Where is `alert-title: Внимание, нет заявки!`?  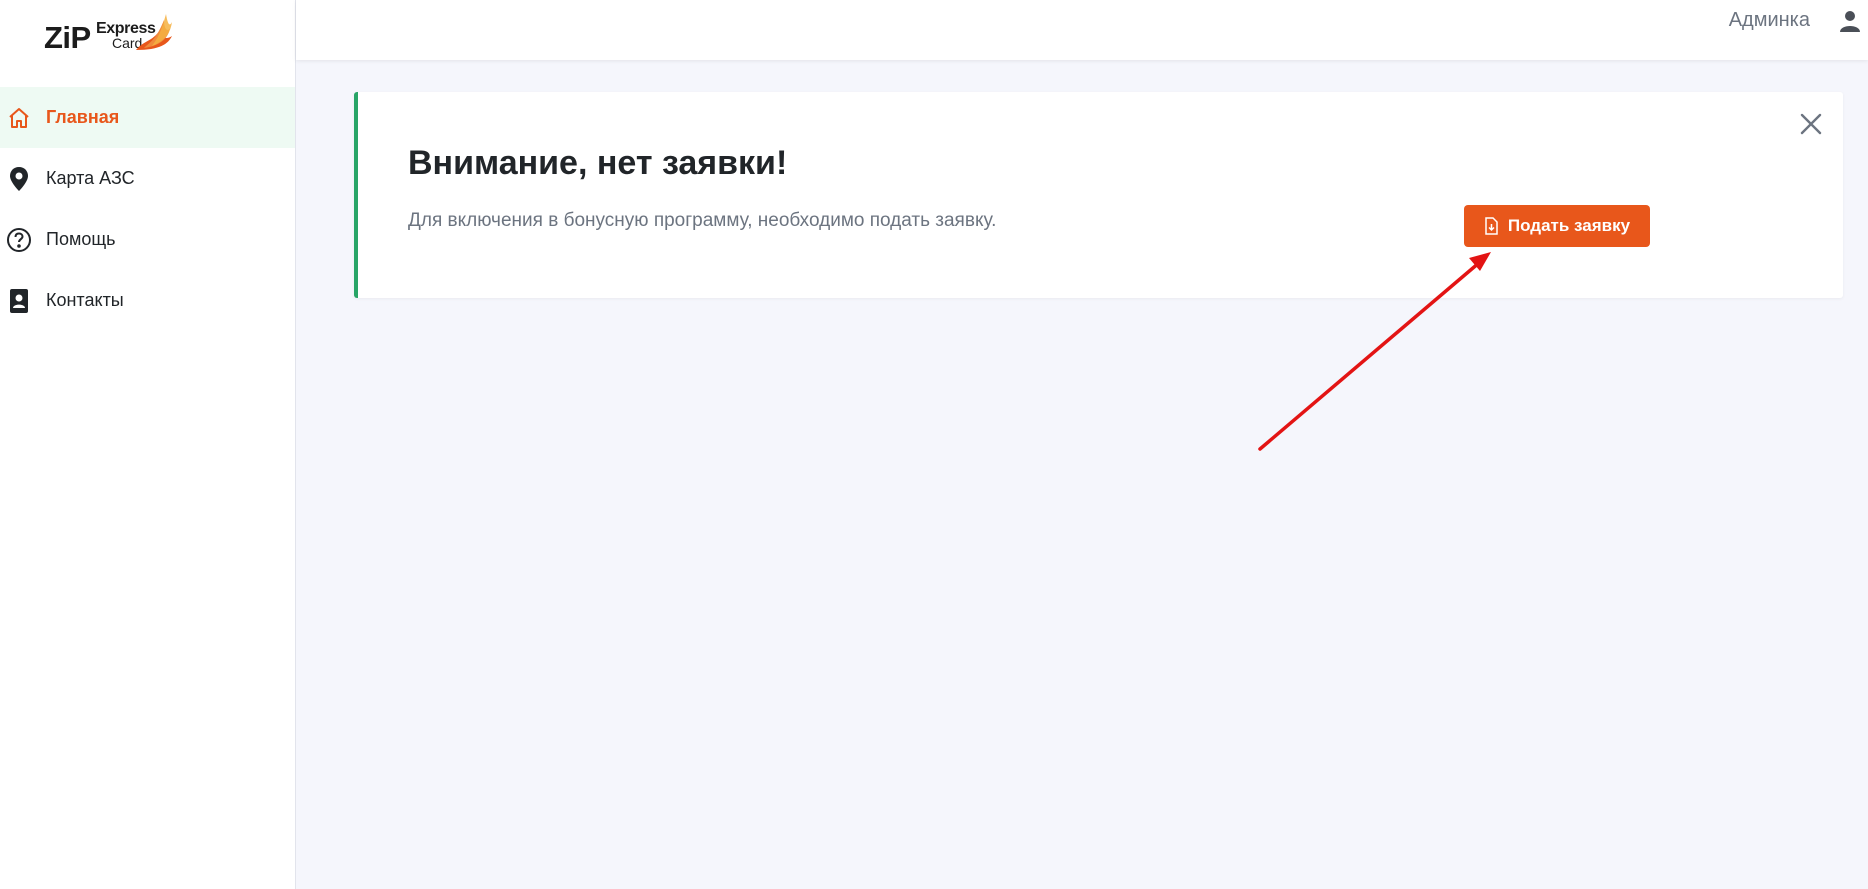 alert-title: Внимание, нет заявки! is located at coordinates (598, 163).